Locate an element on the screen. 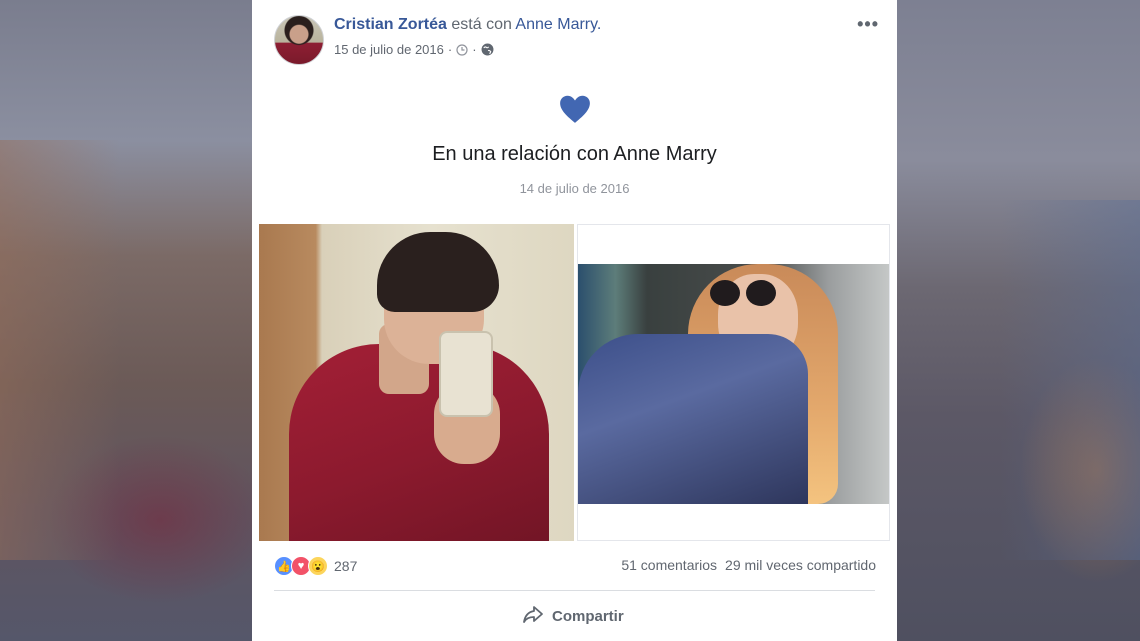 The width and height of the screenshot is (1140, 641). post-meta: 15 de julio de 2016 · · is located at coordinates (414, 49).